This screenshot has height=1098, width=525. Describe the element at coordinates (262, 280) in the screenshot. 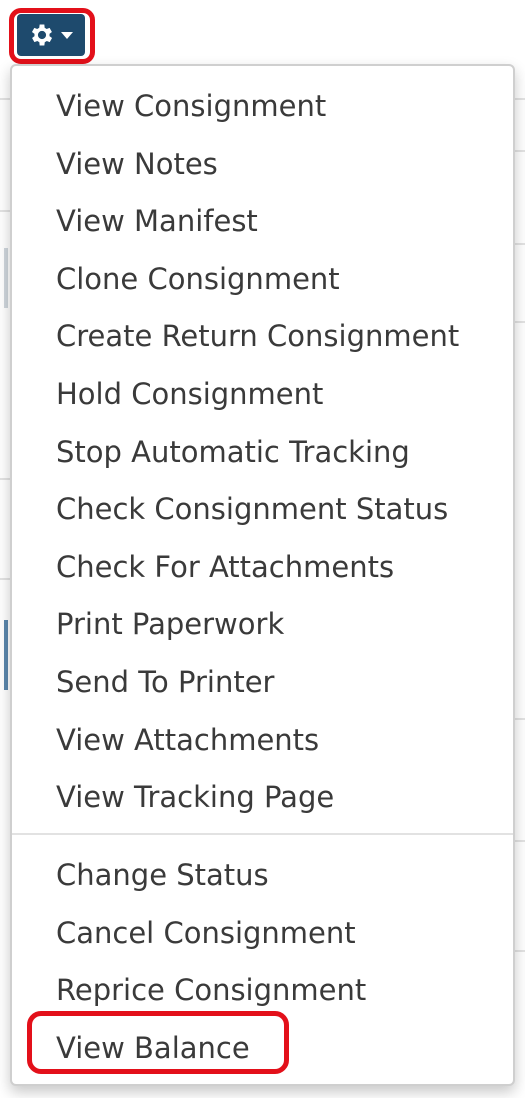

I see `menu-item-clone-consignment: Clone Consignment` at that location.